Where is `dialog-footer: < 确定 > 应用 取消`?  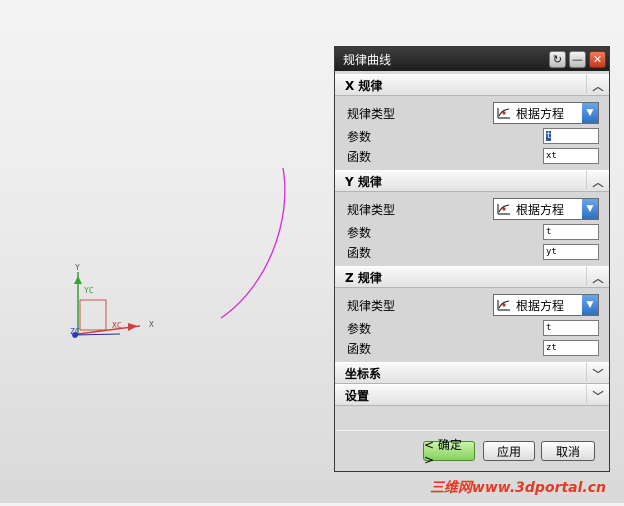
dialog-footer: < 确定 > 应用 取消 is located at coordinates (472, 450).